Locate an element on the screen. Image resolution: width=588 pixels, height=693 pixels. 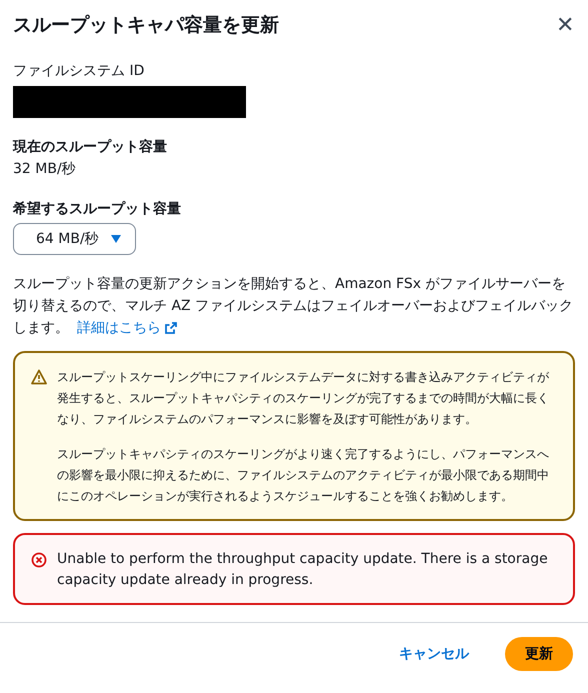
caret-icon is located at coordinates (115, 239).